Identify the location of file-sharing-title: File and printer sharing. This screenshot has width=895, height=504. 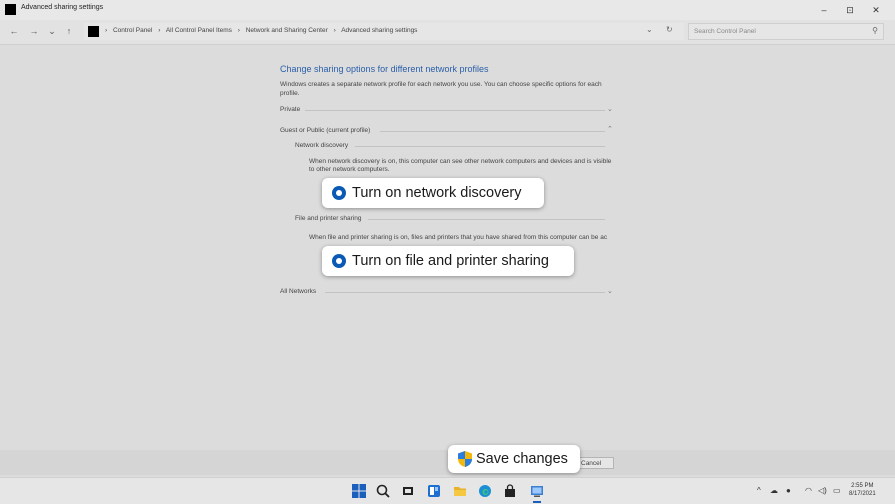
(328, 218).